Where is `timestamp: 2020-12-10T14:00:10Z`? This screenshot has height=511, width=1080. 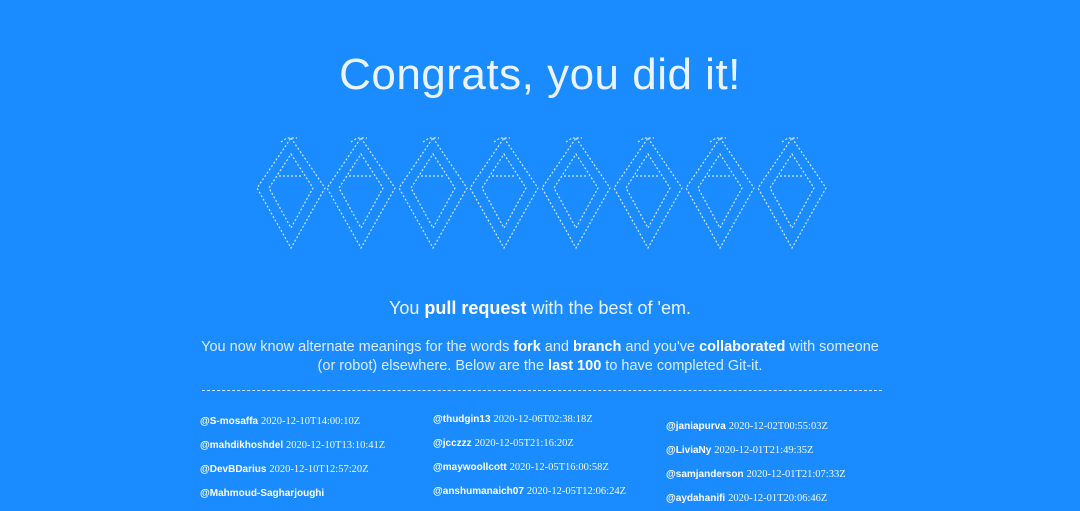 timestamp: 2020-12-10T14:00:10Z is located at coordinates (311, 421).